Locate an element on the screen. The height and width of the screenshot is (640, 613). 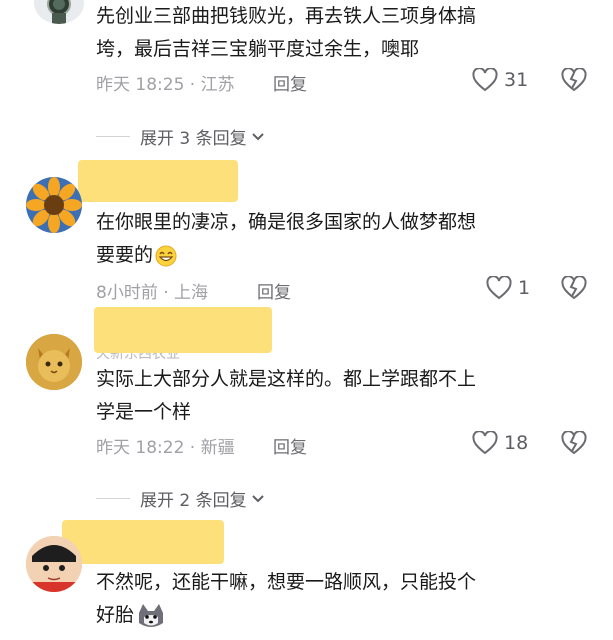
comment-text-line: 学是一个样 is located at coordinates (144, 412).